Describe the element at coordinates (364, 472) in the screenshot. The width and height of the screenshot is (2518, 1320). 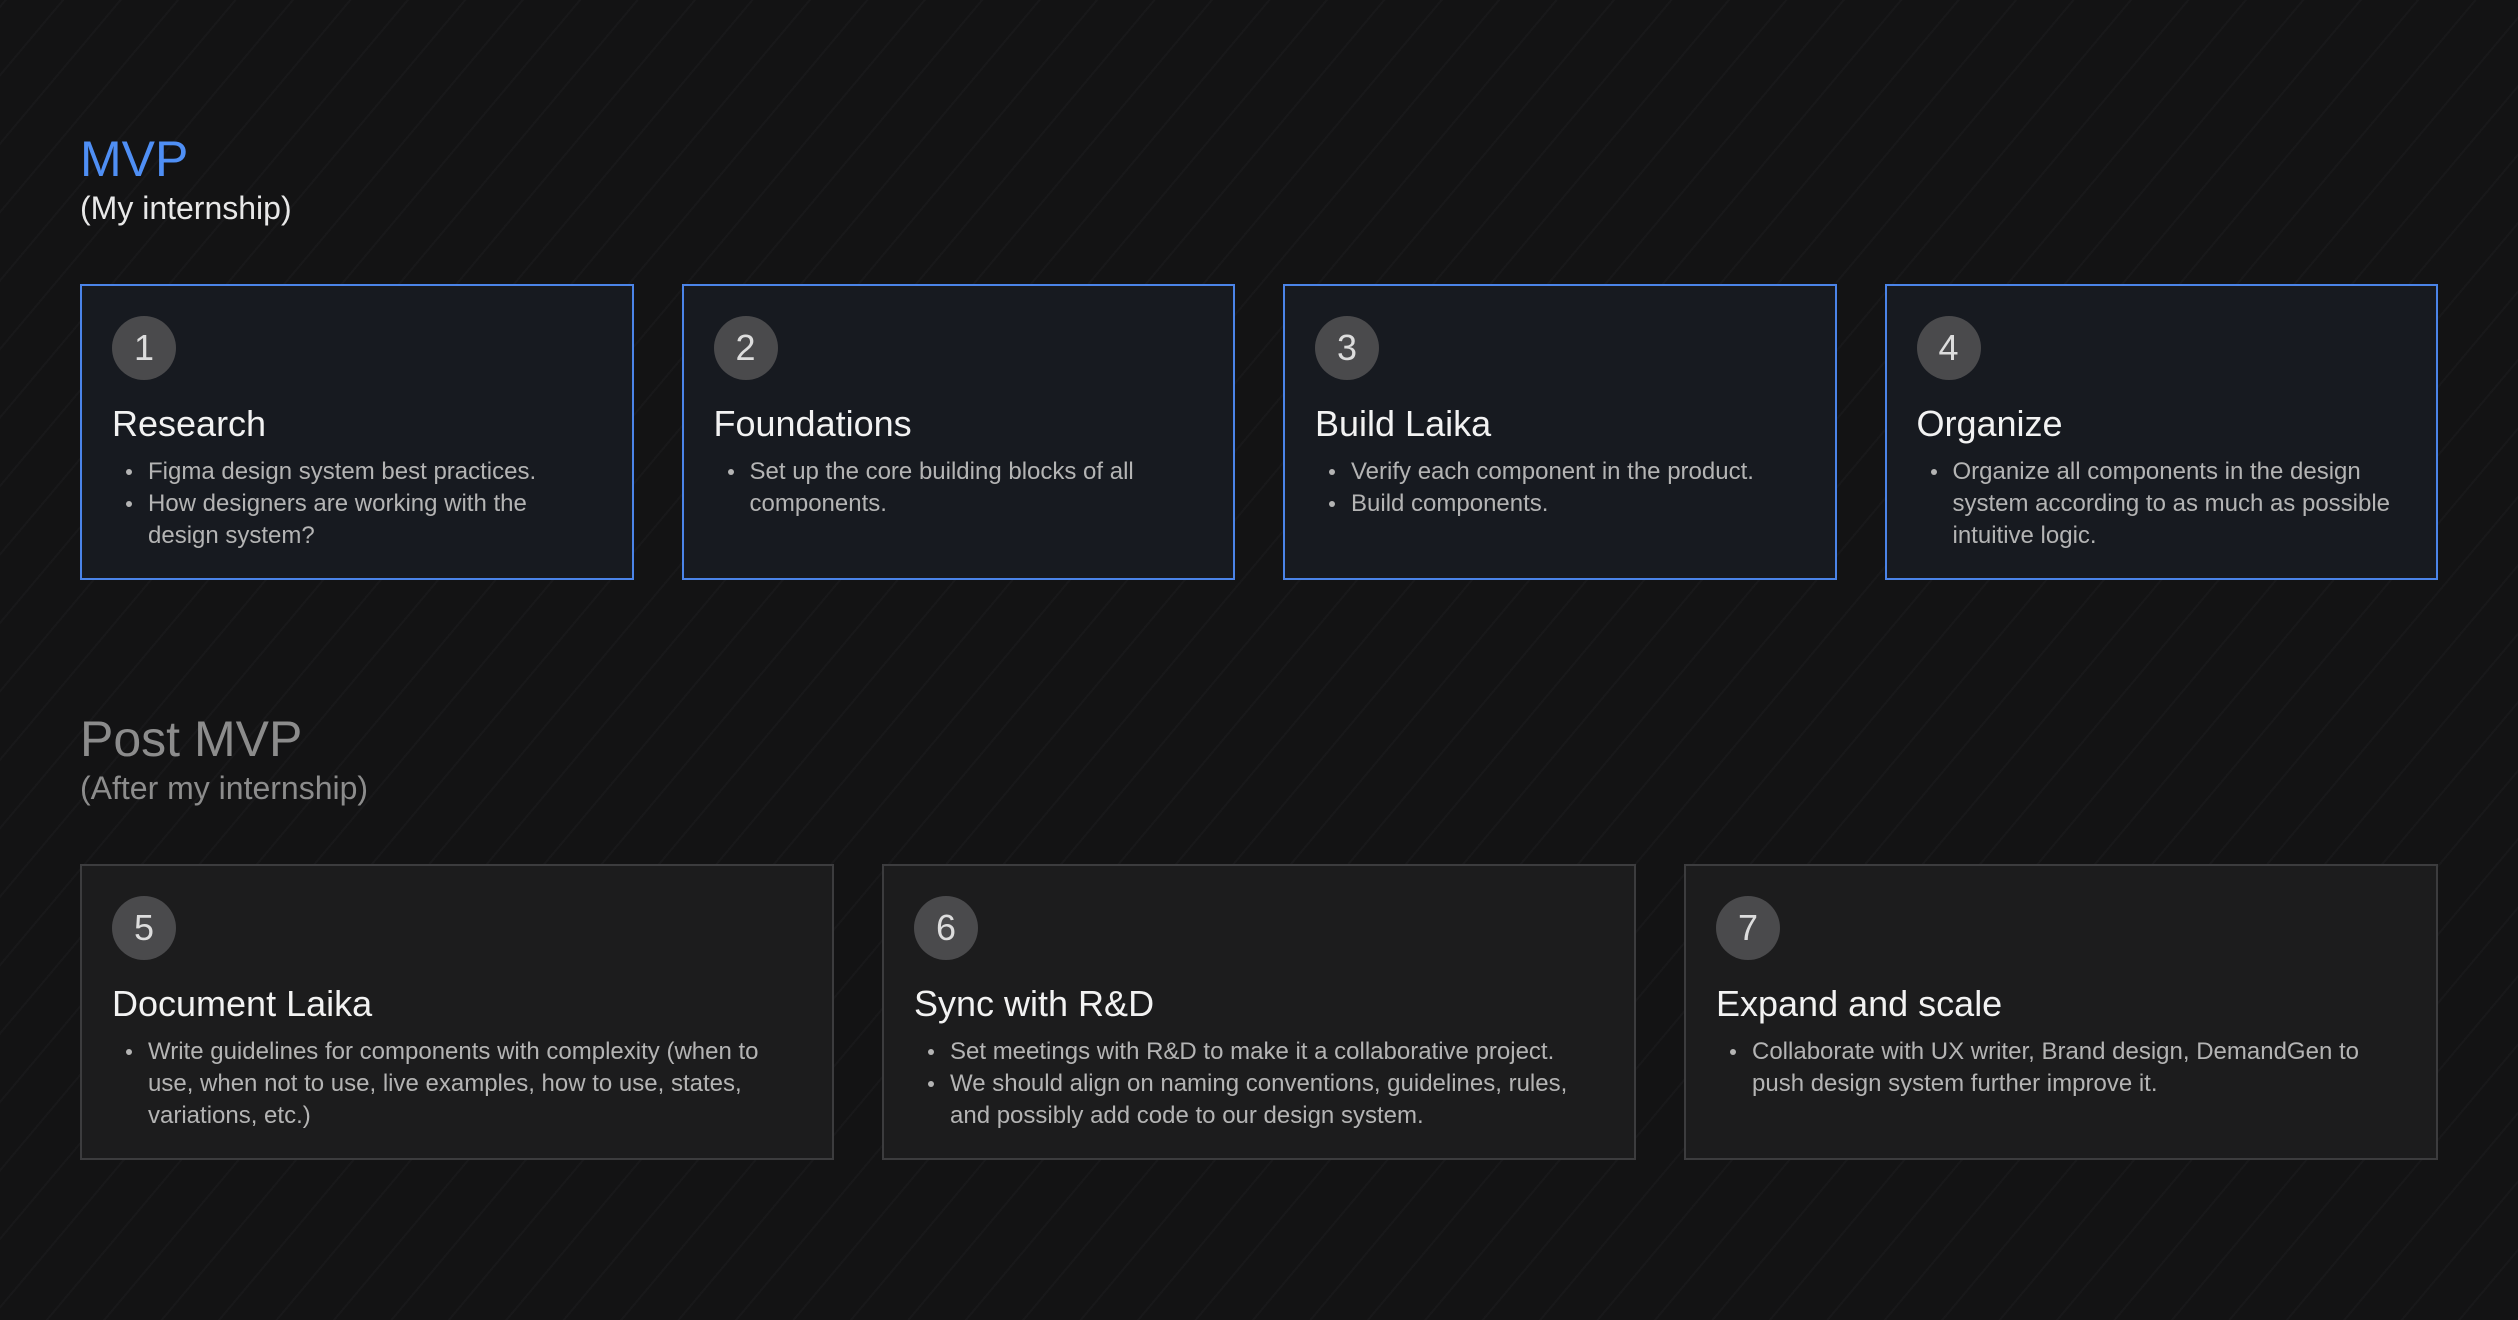
I see `step-bullet: Figma design system best practices.` at that location.